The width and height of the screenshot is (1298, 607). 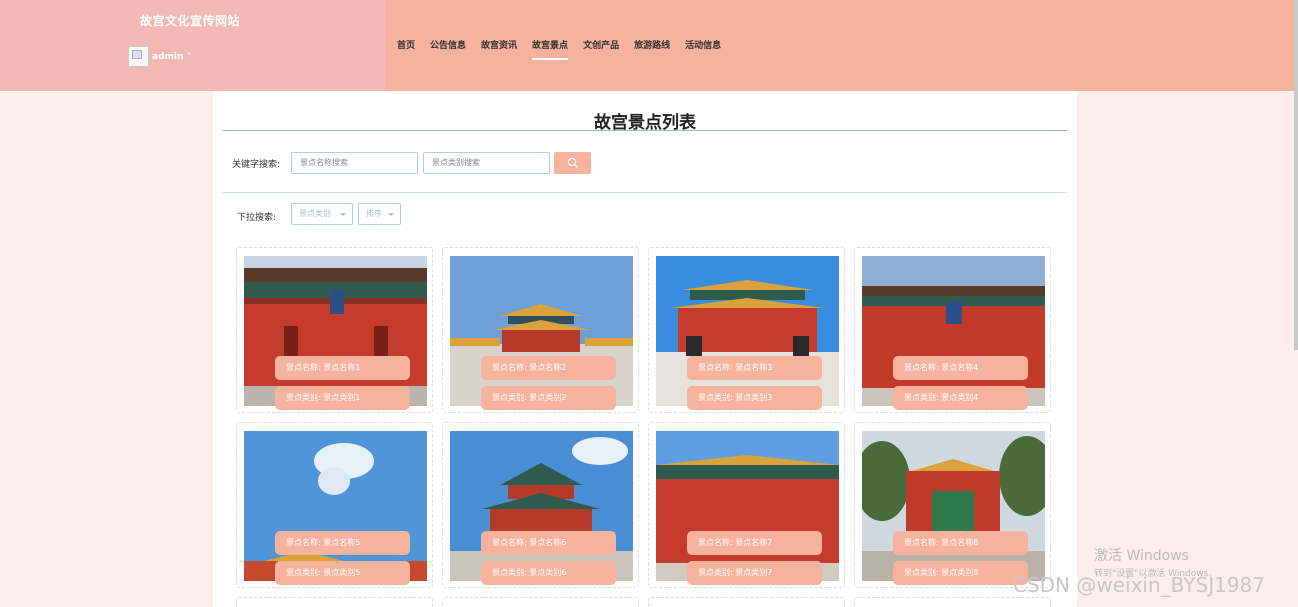 I want to click on attraction-card: 景点名称: 景点名称3 景点类别: 景点类别3, so click(x=746, y=330).